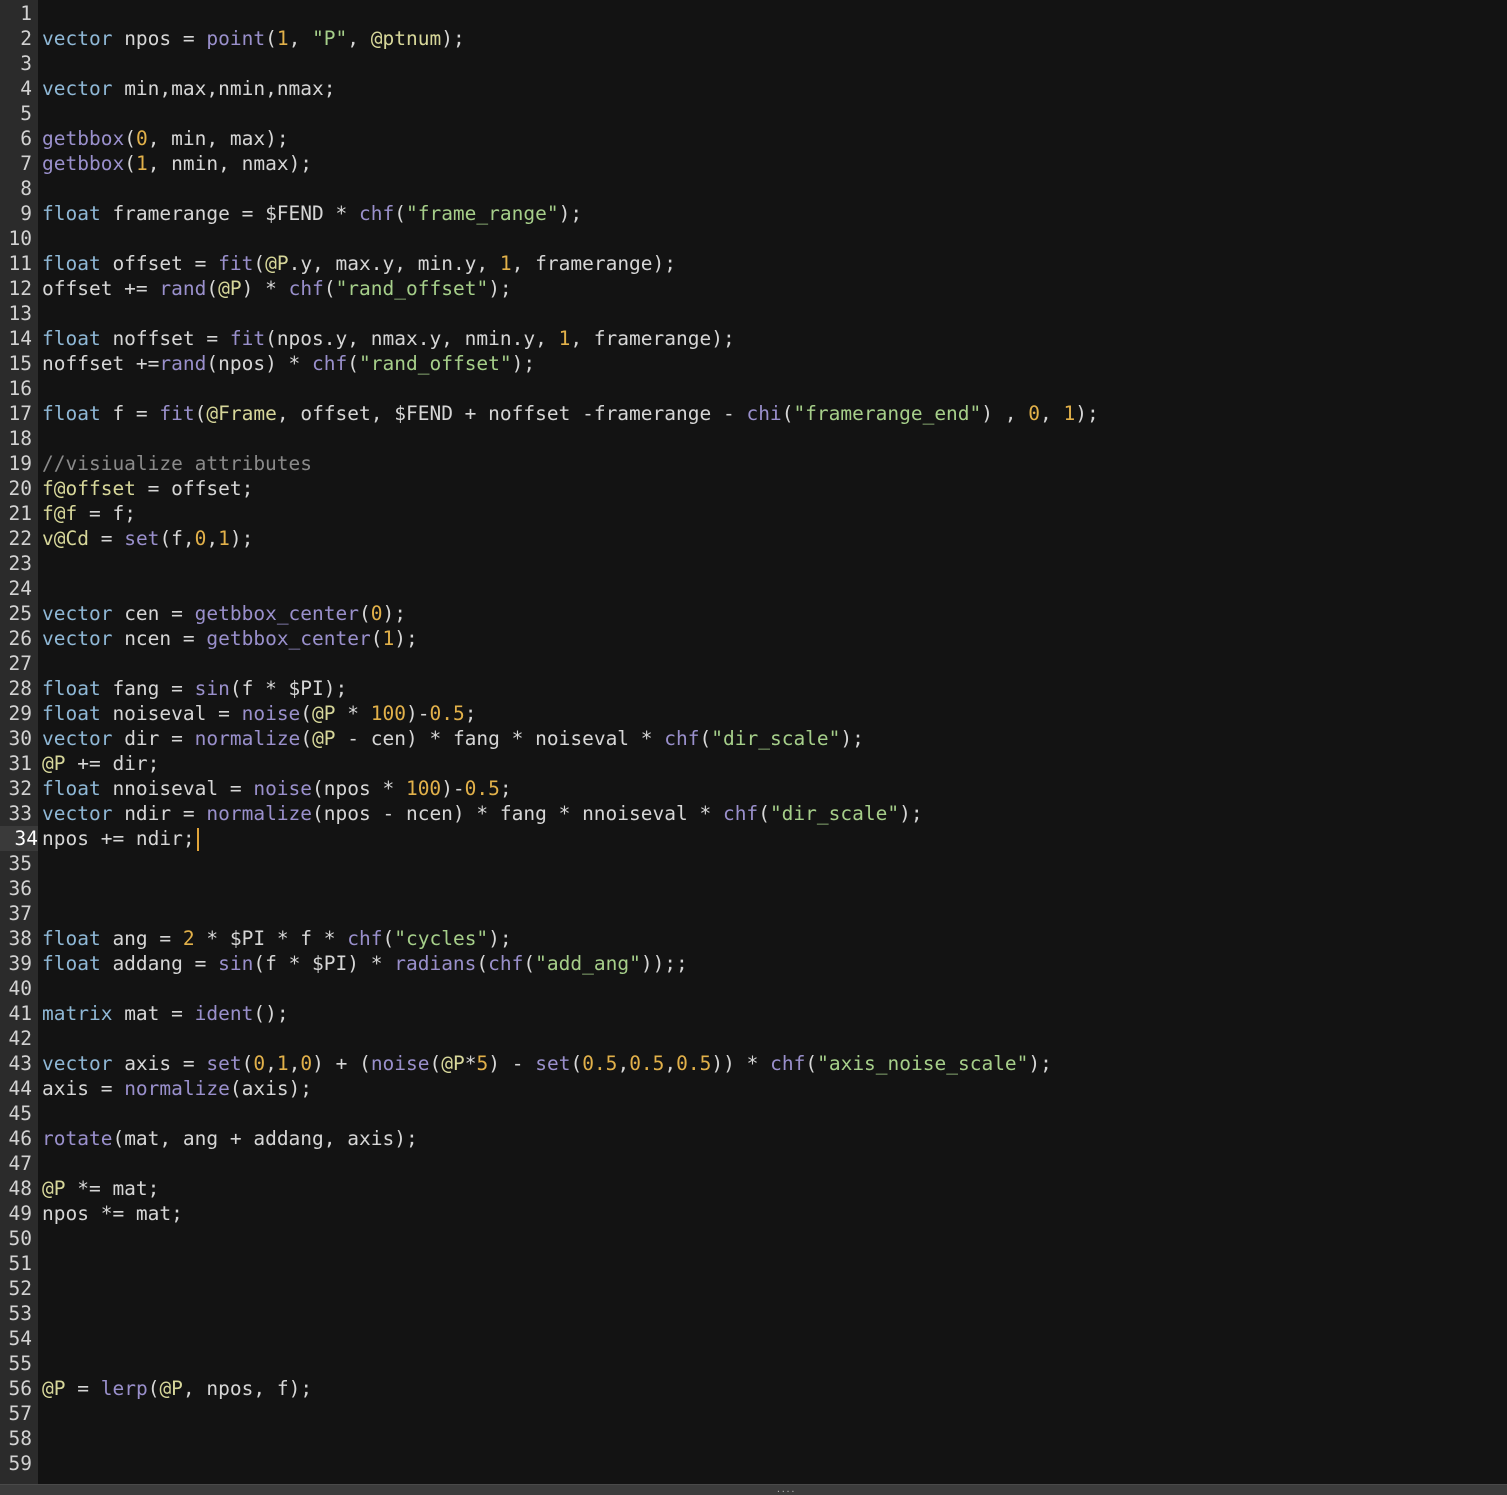 The width and height of the screenshot is (1507, 1495). I want to click on code-line: 51, so click(753, 1263).